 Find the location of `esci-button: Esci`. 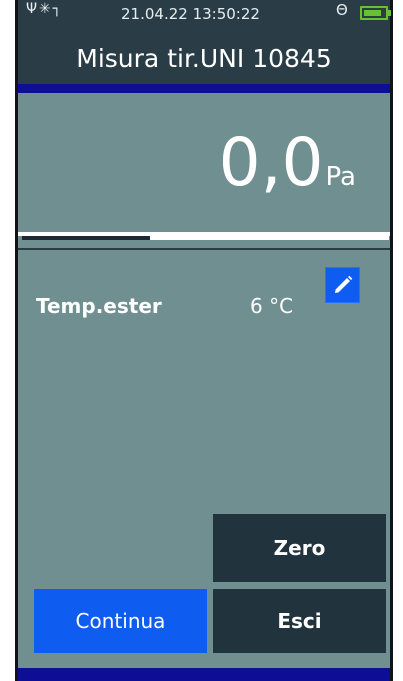

esci-button: Esci is located at coordinates (299, 621).